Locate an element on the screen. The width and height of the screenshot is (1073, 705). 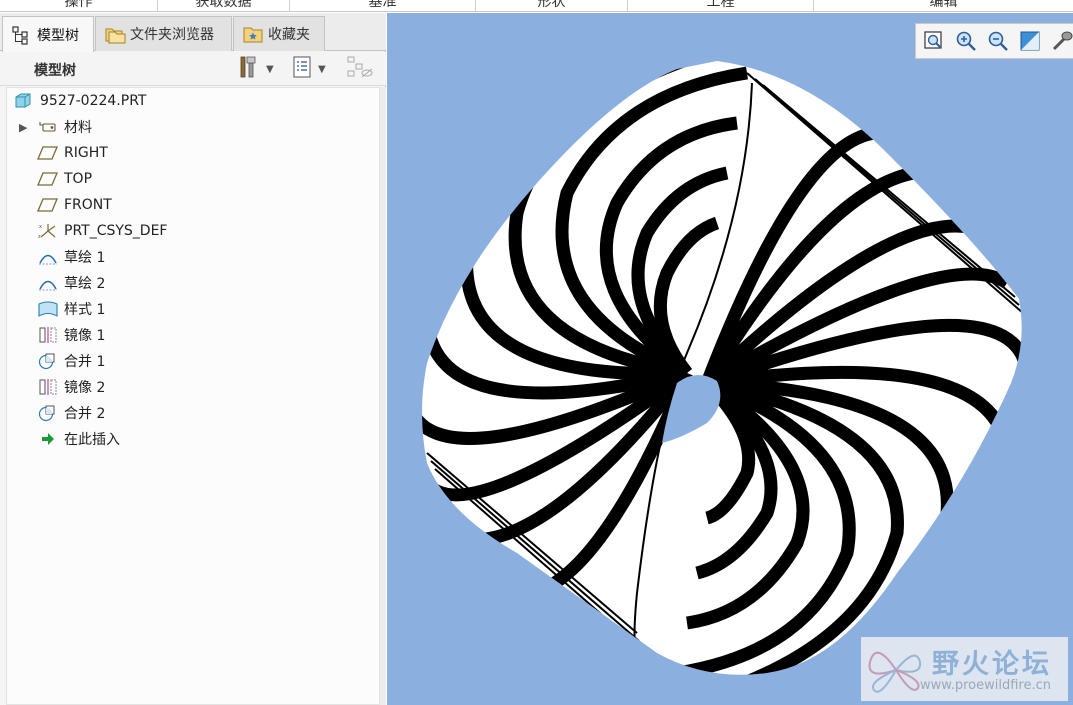
tree-item-sketch-1: 草绘 1 is located at coordinates (71, 257).